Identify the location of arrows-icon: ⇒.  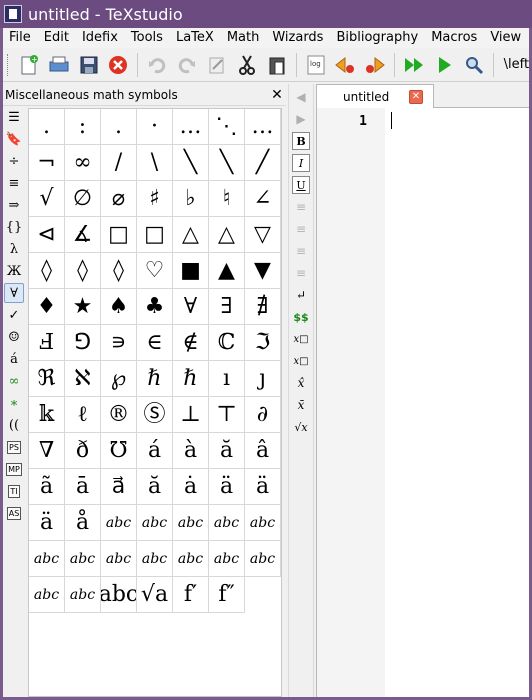
(14, 205).